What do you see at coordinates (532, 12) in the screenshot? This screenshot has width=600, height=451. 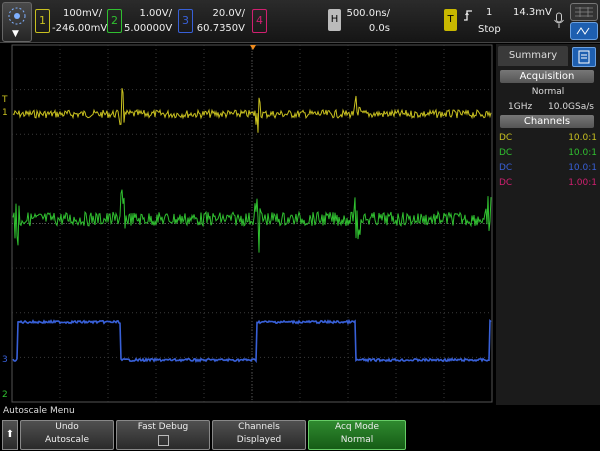 I see `trigger-level: 14.3mV` at bounding box center [532, 12].